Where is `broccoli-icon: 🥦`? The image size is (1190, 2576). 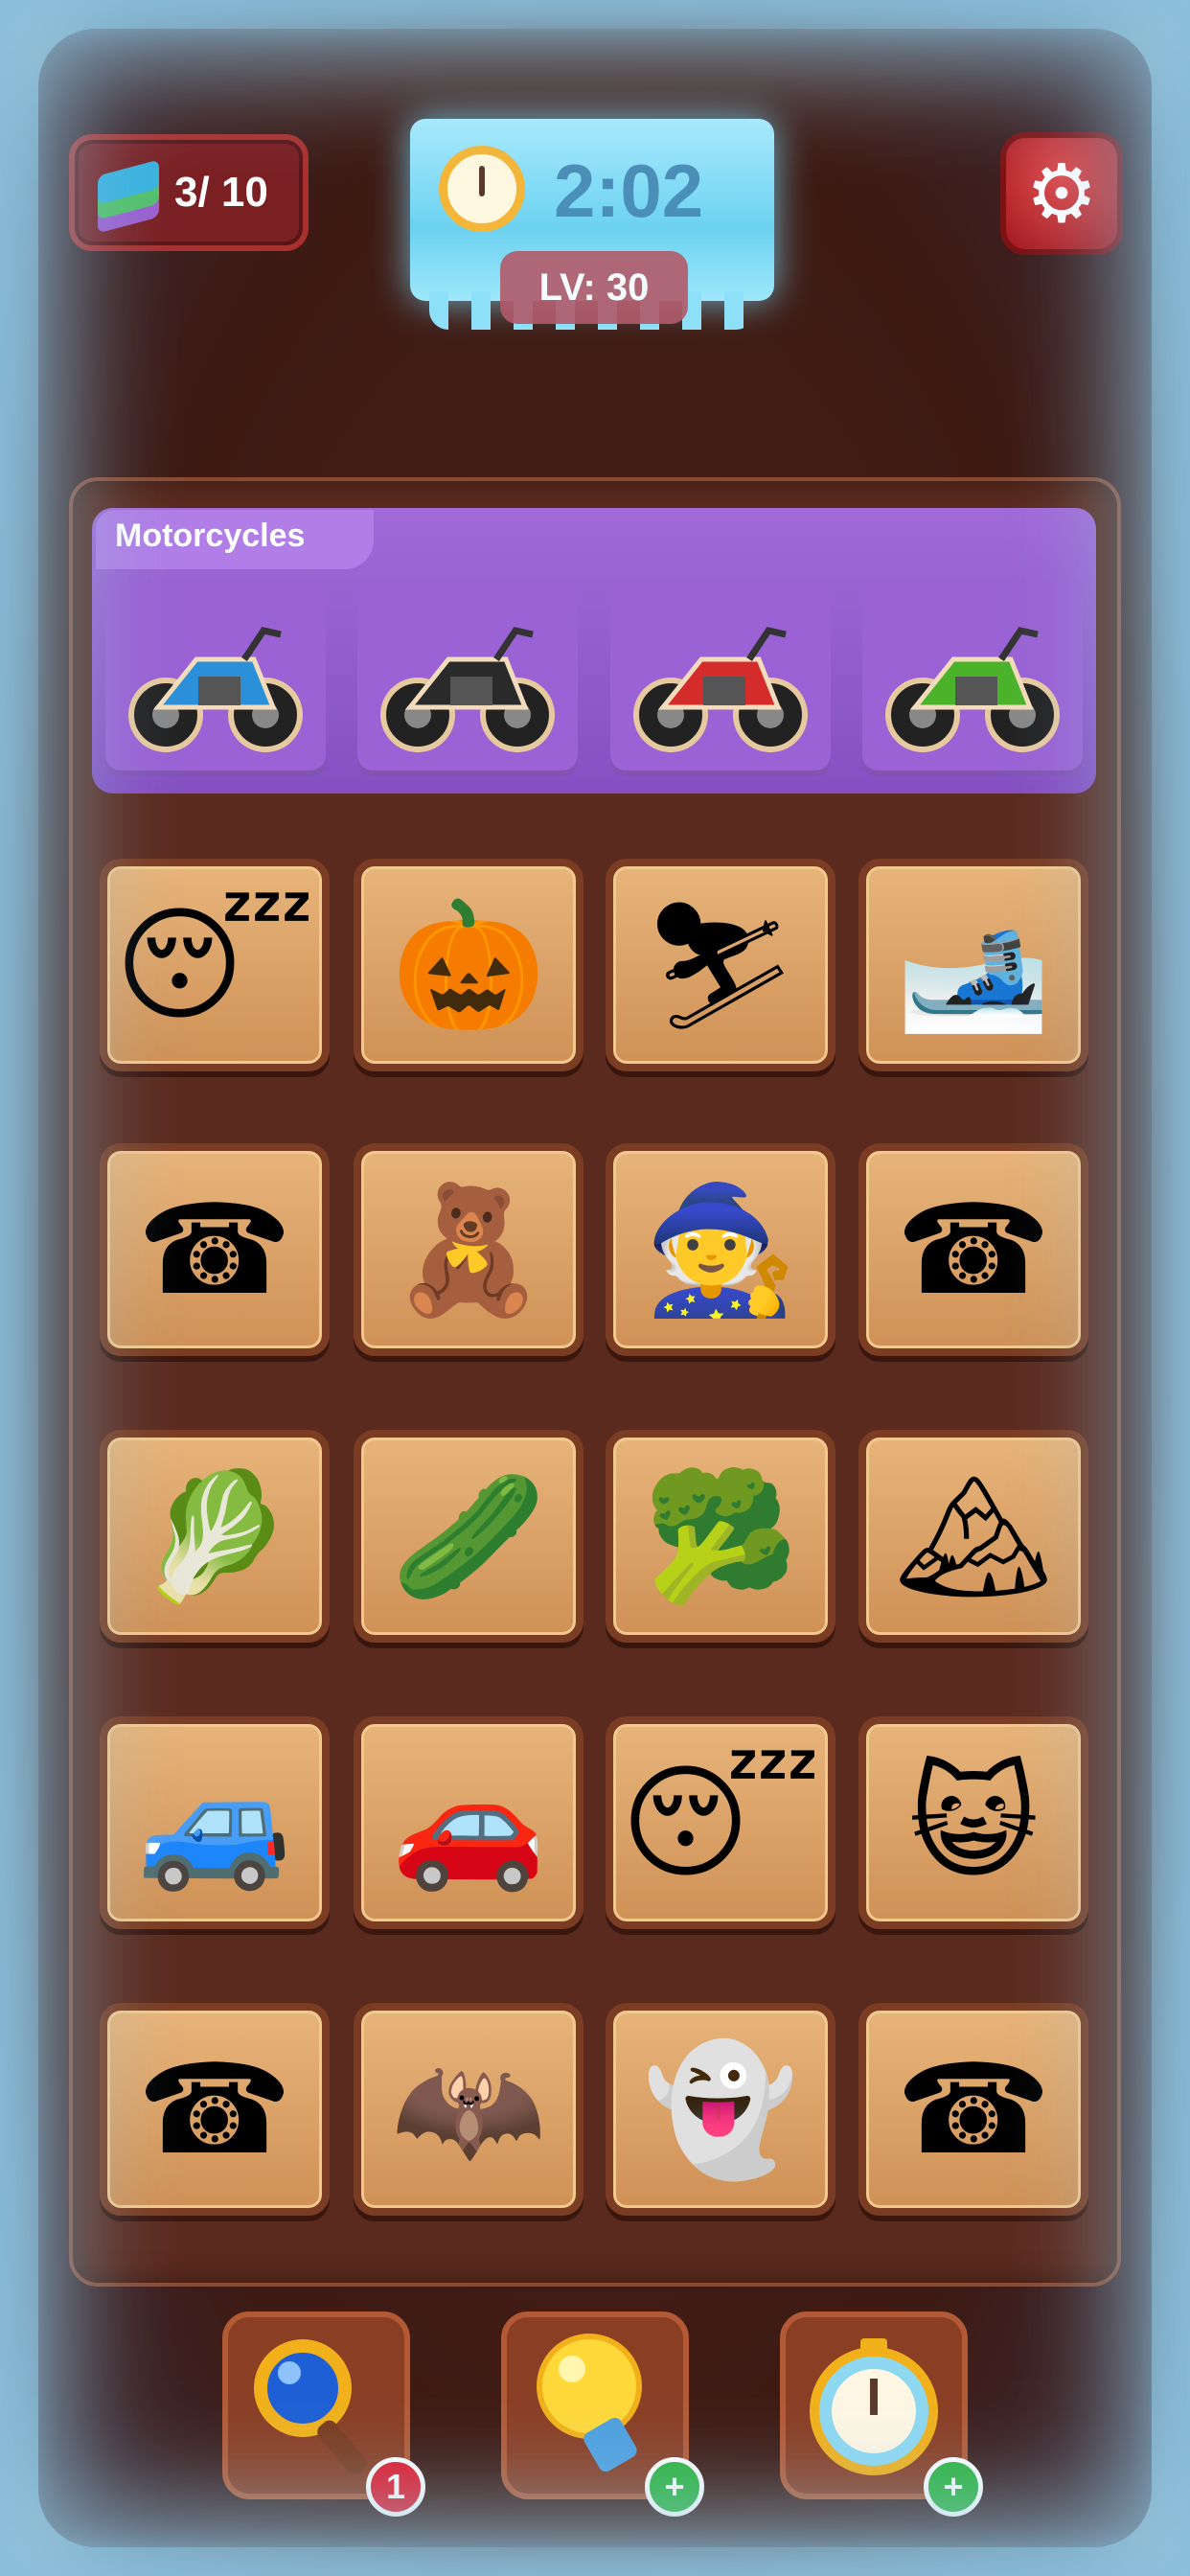
broccoli-icon: 🥦 is located at coordinates (720, 1536).